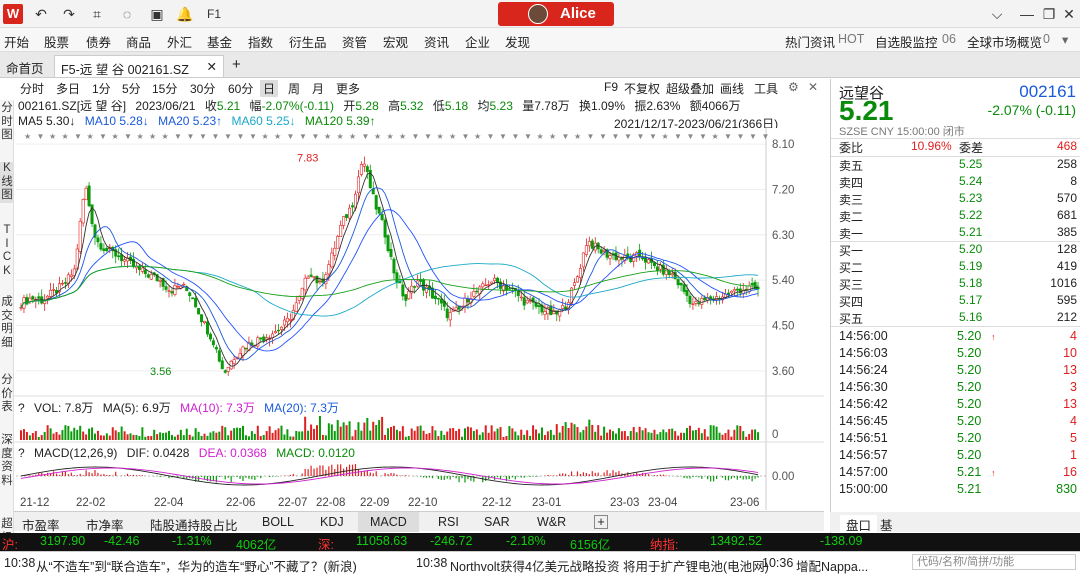 This screenshot has height=575, width=1080. What do you see at coordinates (793, 87) in the screenshot?
I see `settings-gear-icon: ⚙` at bounding box center [793, 87].